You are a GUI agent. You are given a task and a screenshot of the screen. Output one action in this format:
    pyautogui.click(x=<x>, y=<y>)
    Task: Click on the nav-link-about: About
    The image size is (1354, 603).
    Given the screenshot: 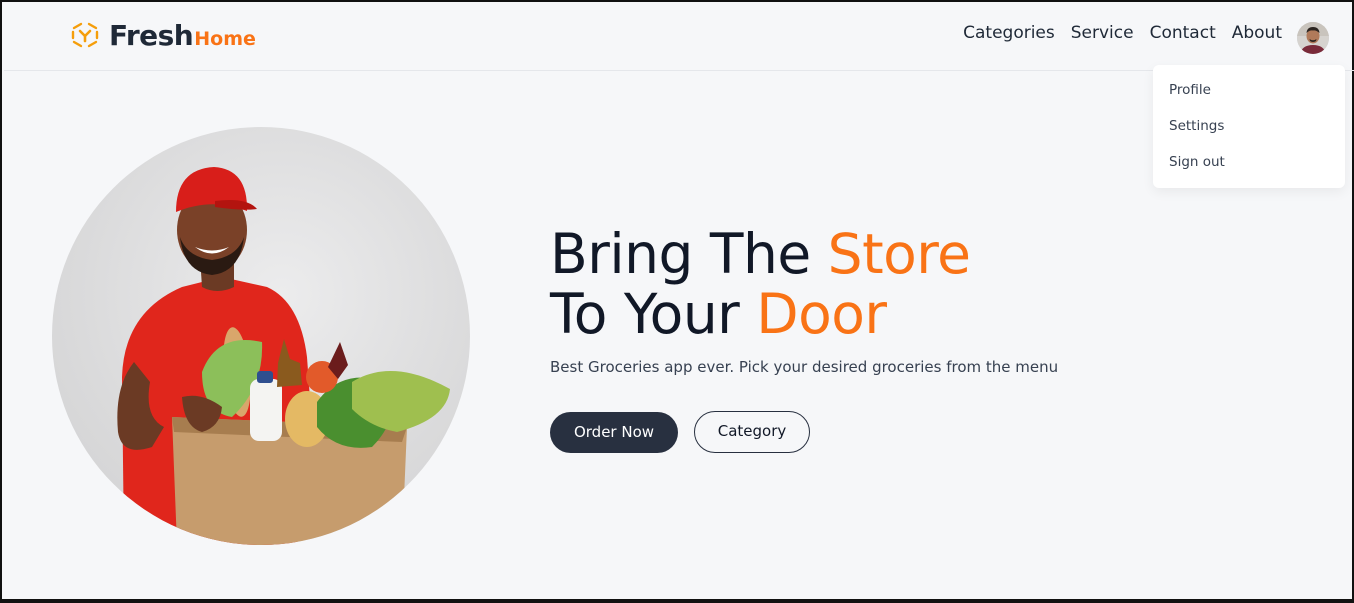 What is the action you would take?
    pyautogui.click(x=1257, y=33)
    